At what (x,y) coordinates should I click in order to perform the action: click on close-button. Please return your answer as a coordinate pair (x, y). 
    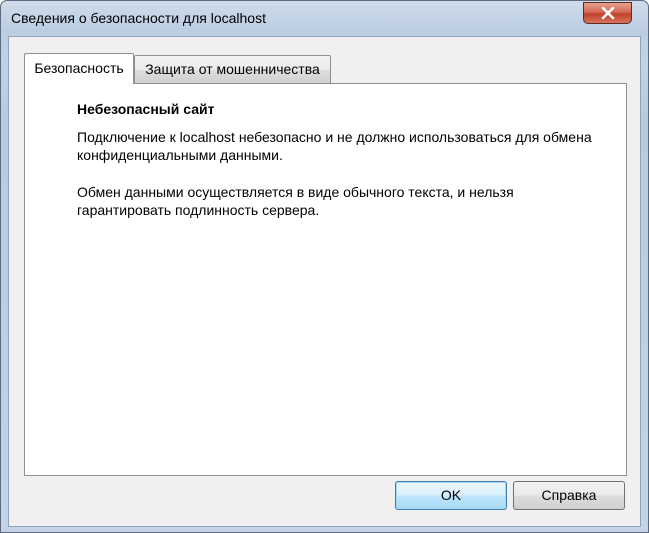
    Looking at the image, I should click on (607, 13).